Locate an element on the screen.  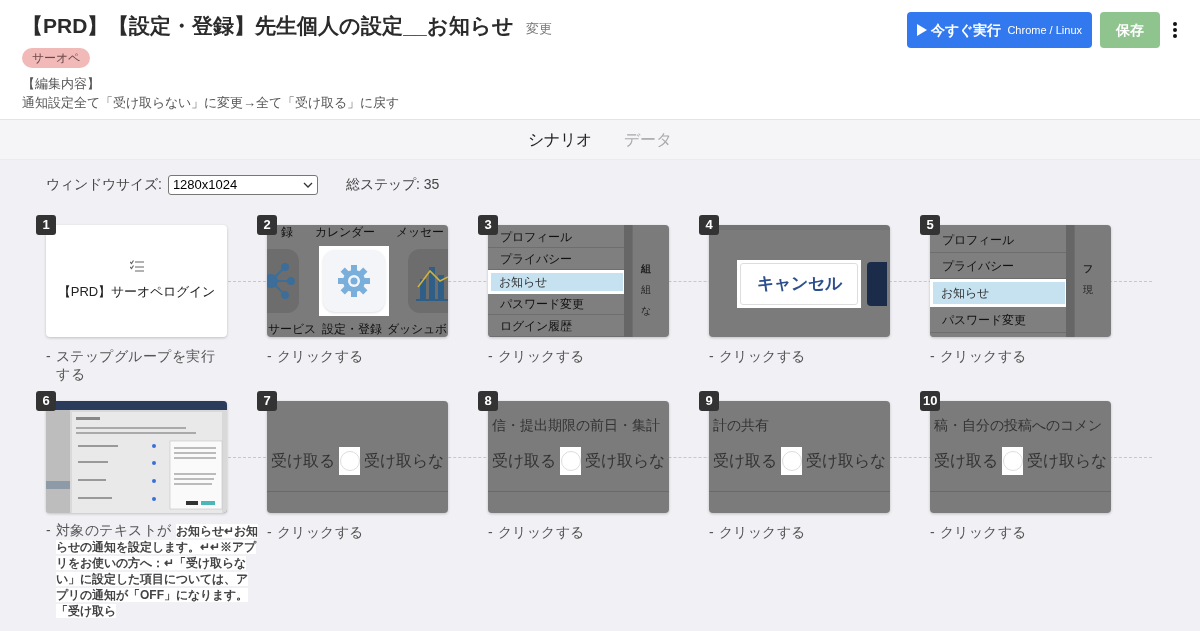
total-steps: 総ステップ: 35 is located at coordinates (392, 184).